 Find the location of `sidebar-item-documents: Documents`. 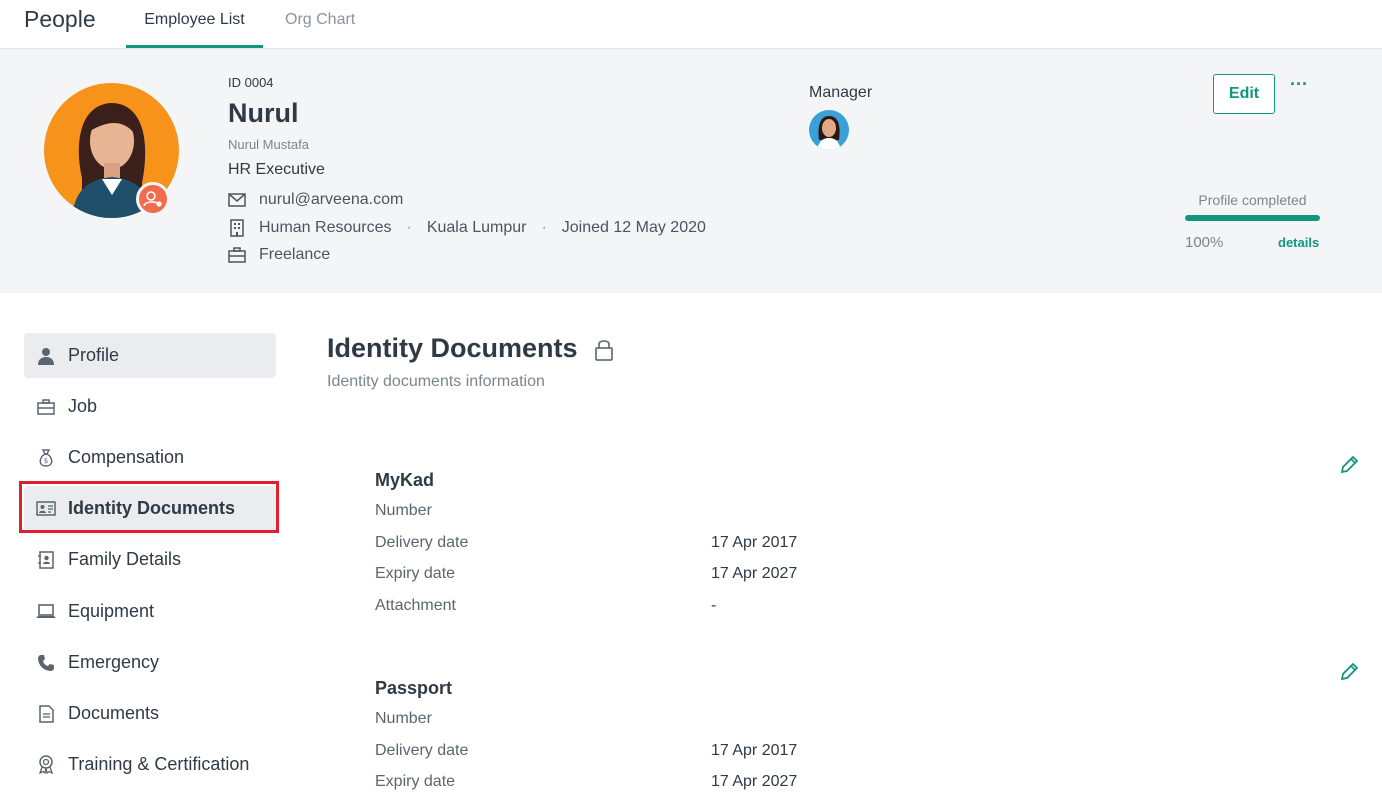

sidebar-item-documents: Documents is located at coordinates (150, 713).